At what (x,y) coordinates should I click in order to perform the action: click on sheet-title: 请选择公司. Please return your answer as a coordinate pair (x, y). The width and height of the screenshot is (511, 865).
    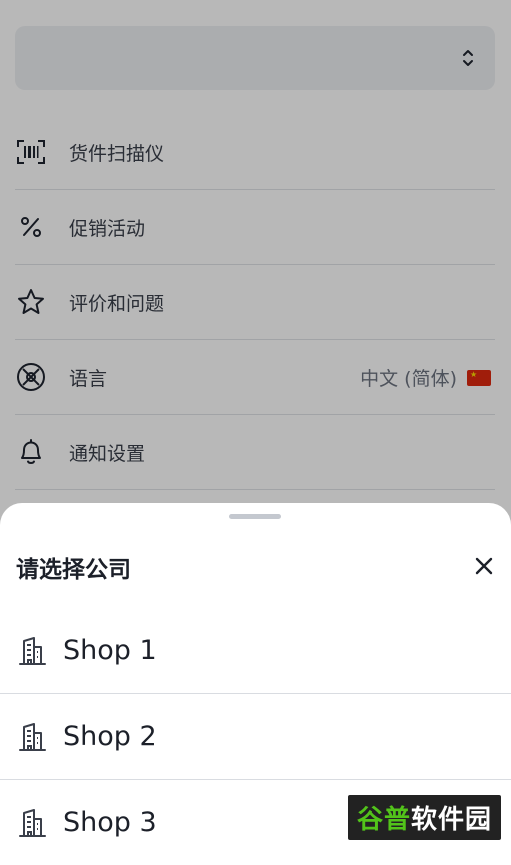
    Looking at the image, I should click on (73, 570).